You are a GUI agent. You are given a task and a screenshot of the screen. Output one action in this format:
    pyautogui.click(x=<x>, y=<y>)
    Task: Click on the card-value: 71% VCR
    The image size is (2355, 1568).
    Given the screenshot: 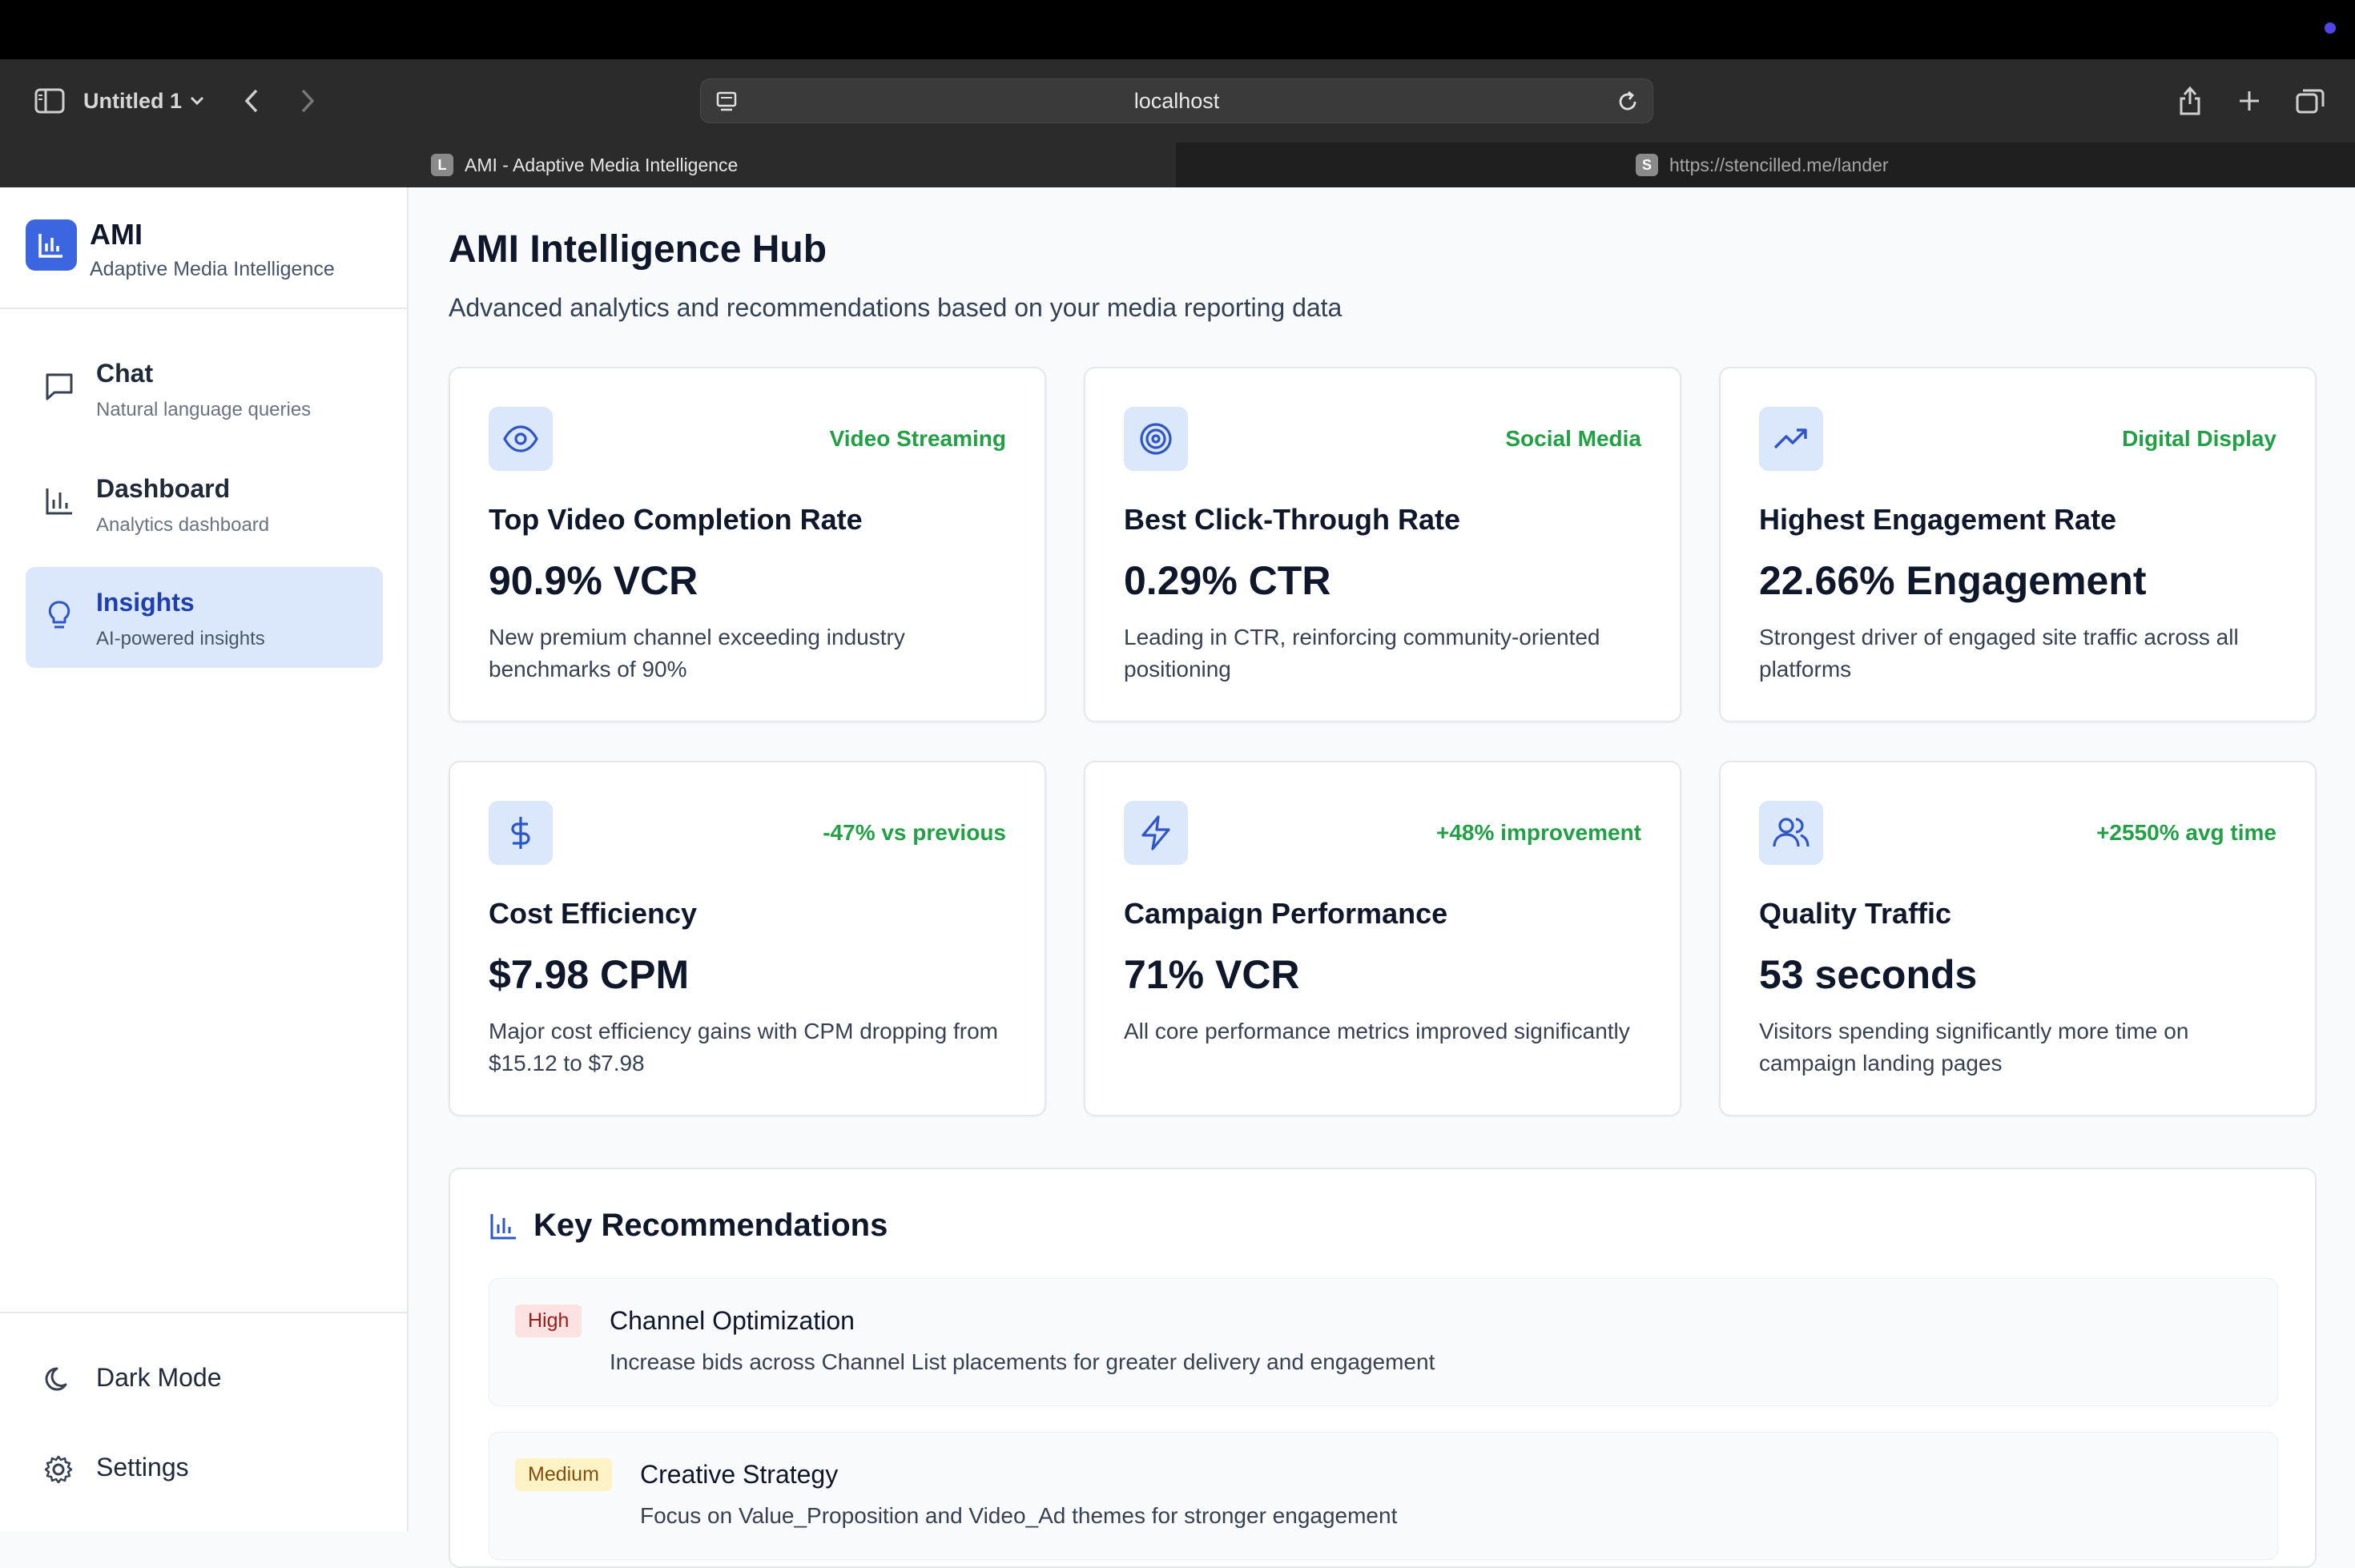 What is the action you would take?
    pyautogui.click(x=1212, y=974)
    